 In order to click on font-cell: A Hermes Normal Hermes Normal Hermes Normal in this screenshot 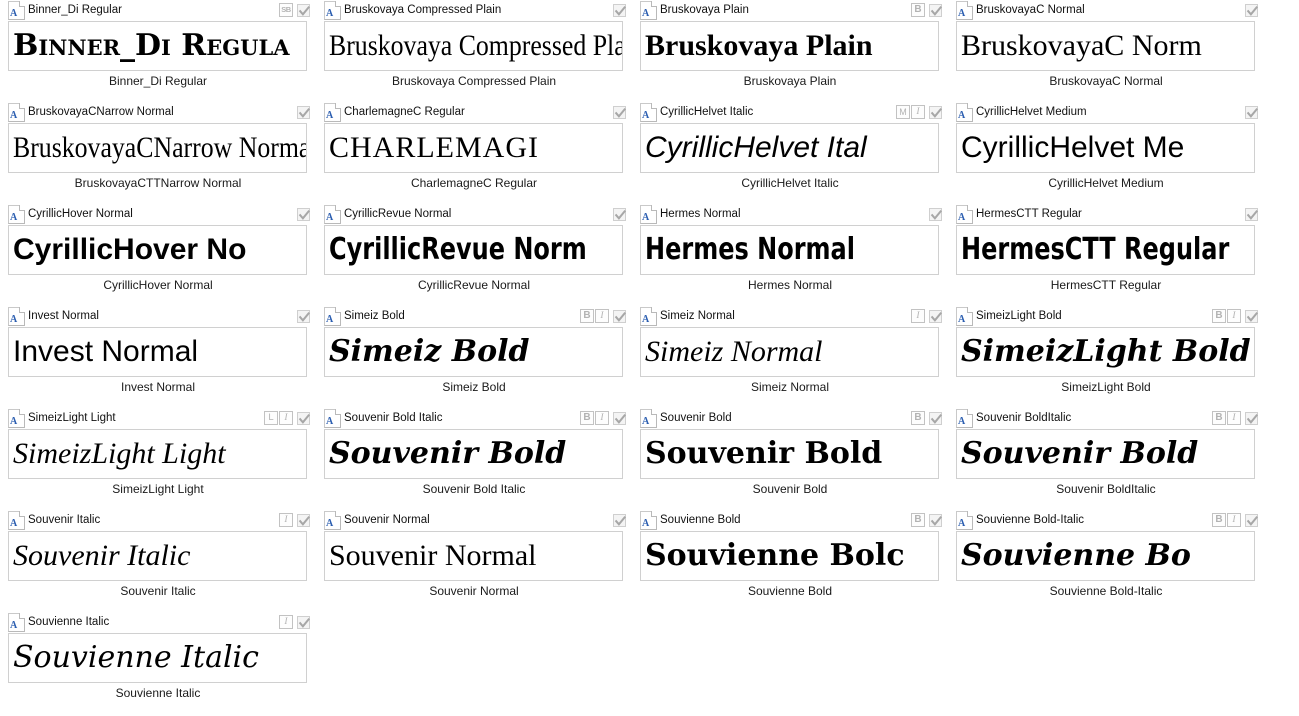, I will do `click(790, 255)`.